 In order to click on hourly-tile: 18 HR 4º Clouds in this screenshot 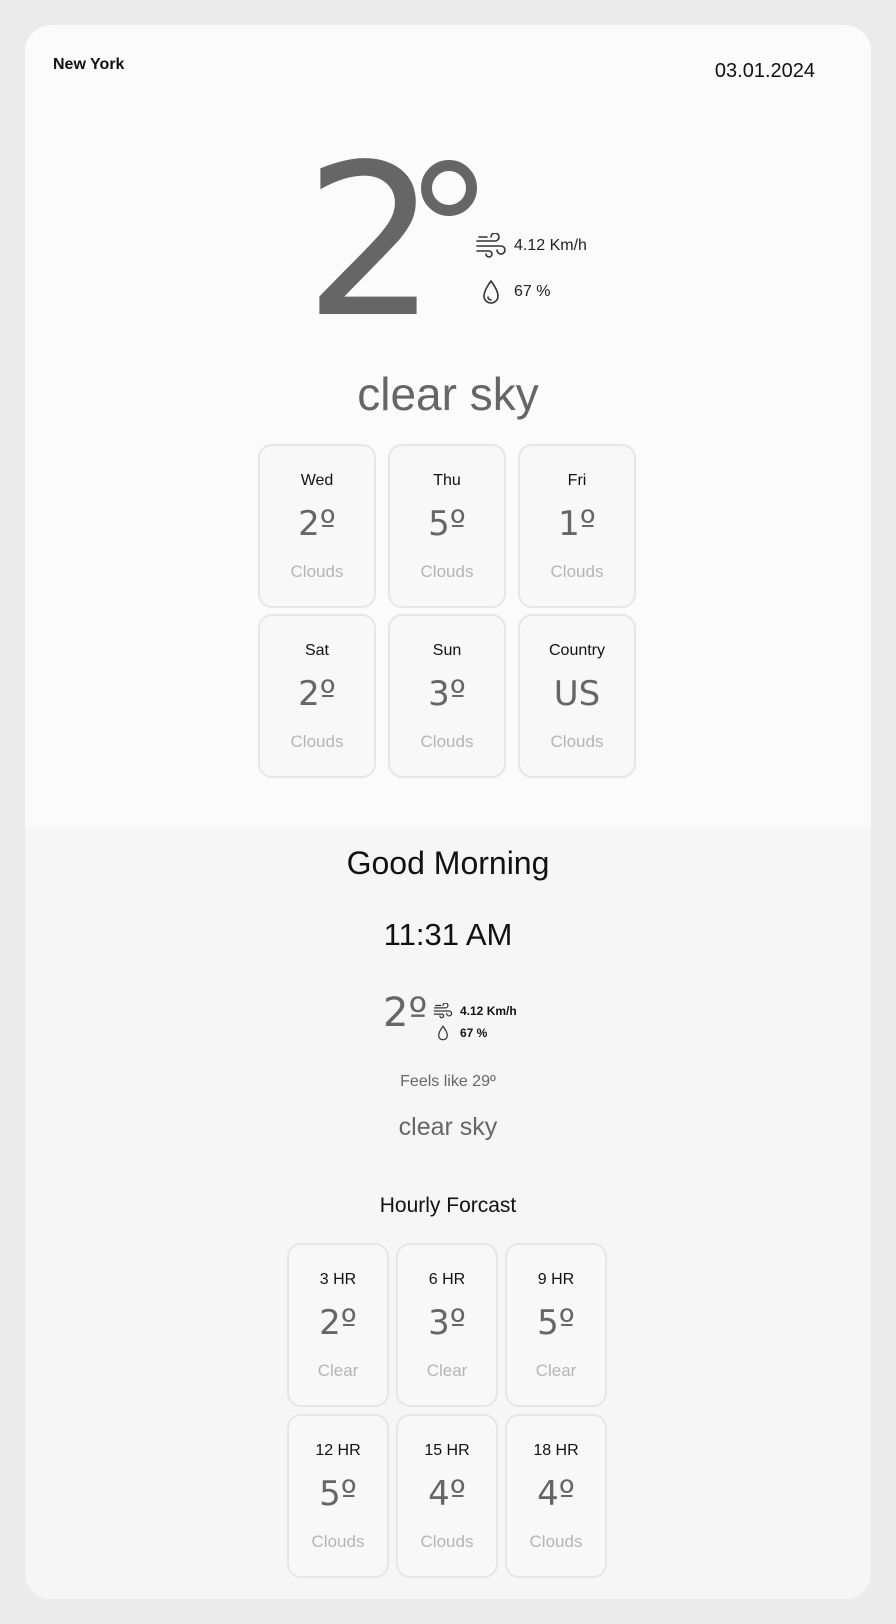, I will do `click(556, 1496)`.